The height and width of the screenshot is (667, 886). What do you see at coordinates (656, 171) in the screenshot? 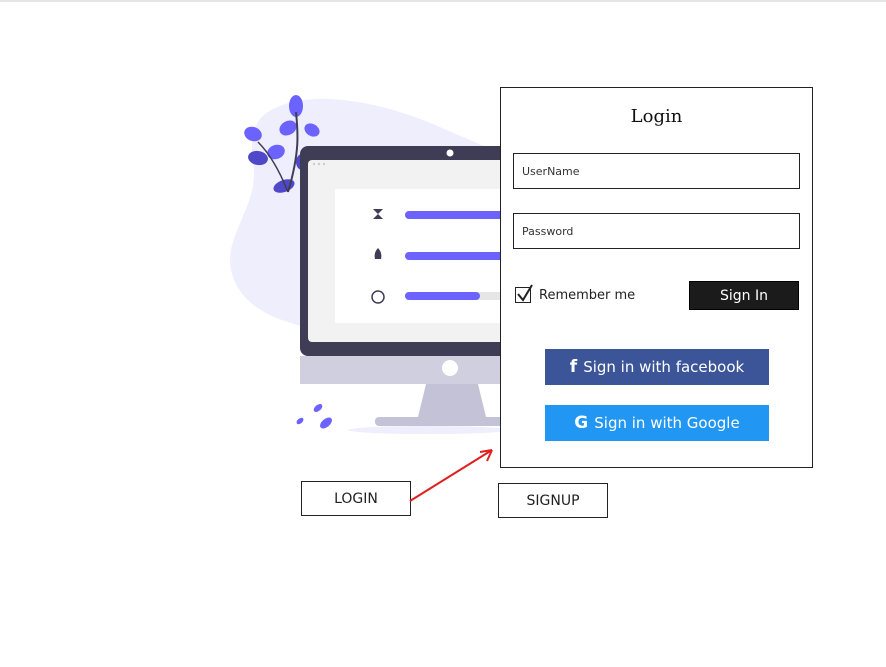
I see `username-input` at bounding box center [656, 171].